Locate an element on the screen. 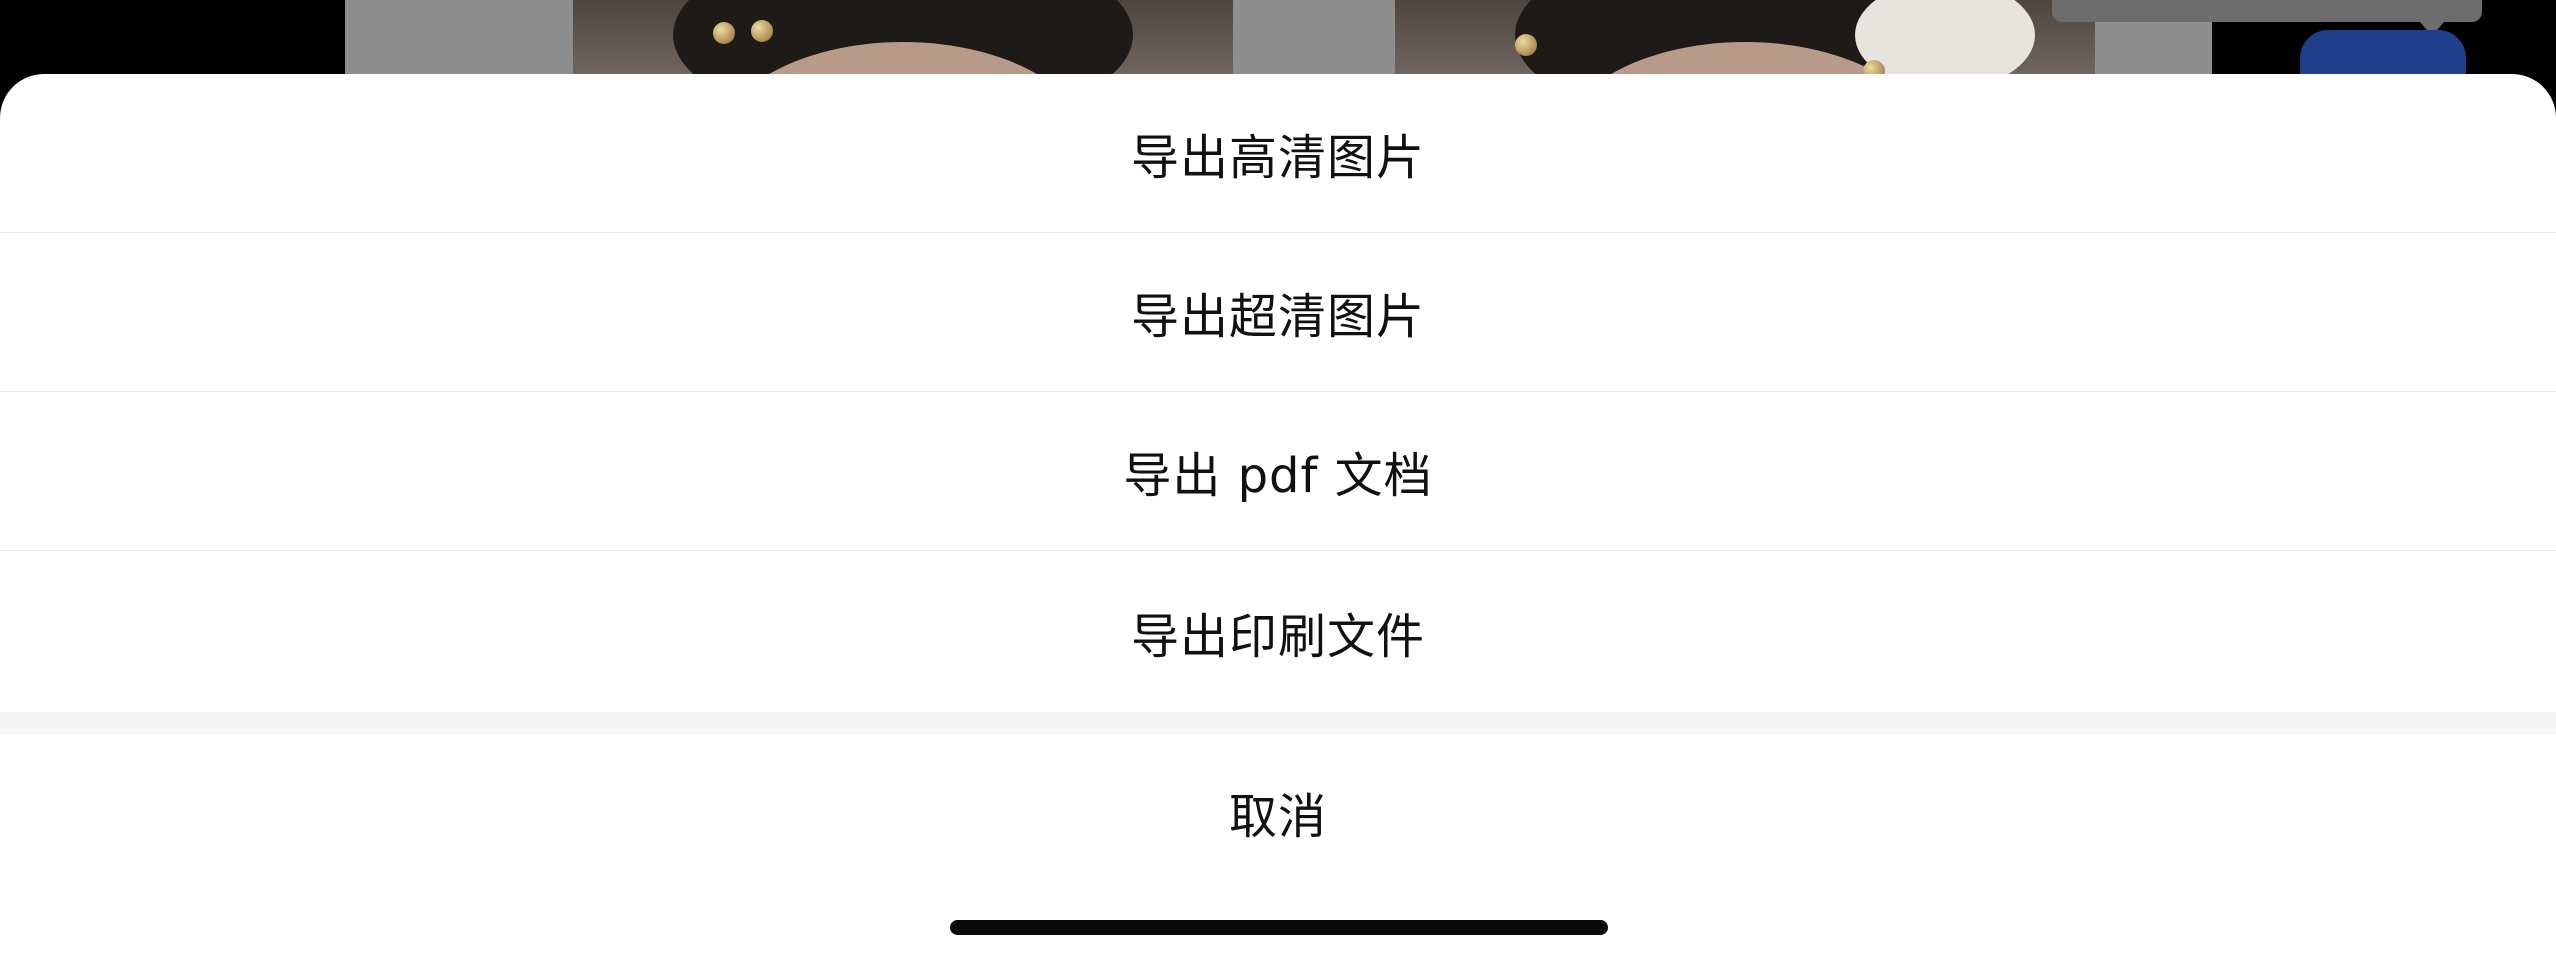 This screenshot has height=955, width=2556. sheet-separator is located at coordinates (1278, 723).